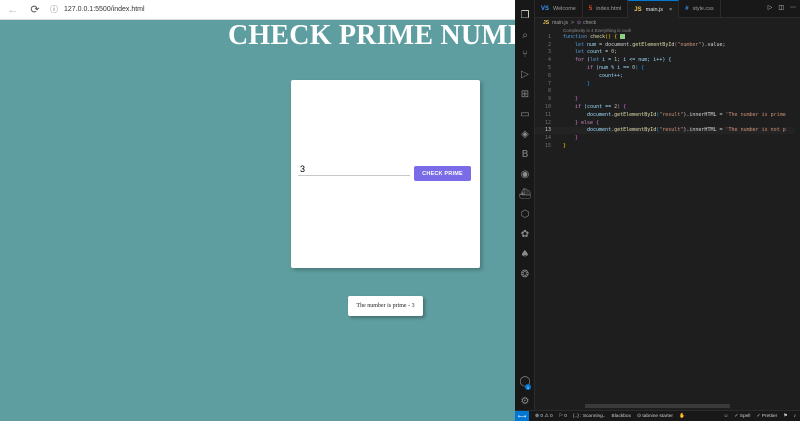 This screenshot has height=421, width=800. I want to click on tab-welcome: VS Welcome, so click(559, 9).